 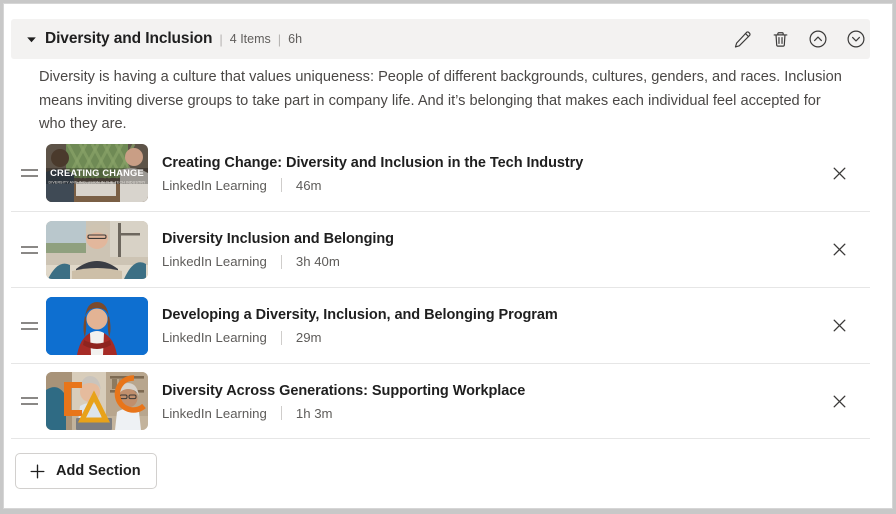 I want to click on item-subtitle: LinkedIn Learning 1h 3m, so click(x=492, y=413).